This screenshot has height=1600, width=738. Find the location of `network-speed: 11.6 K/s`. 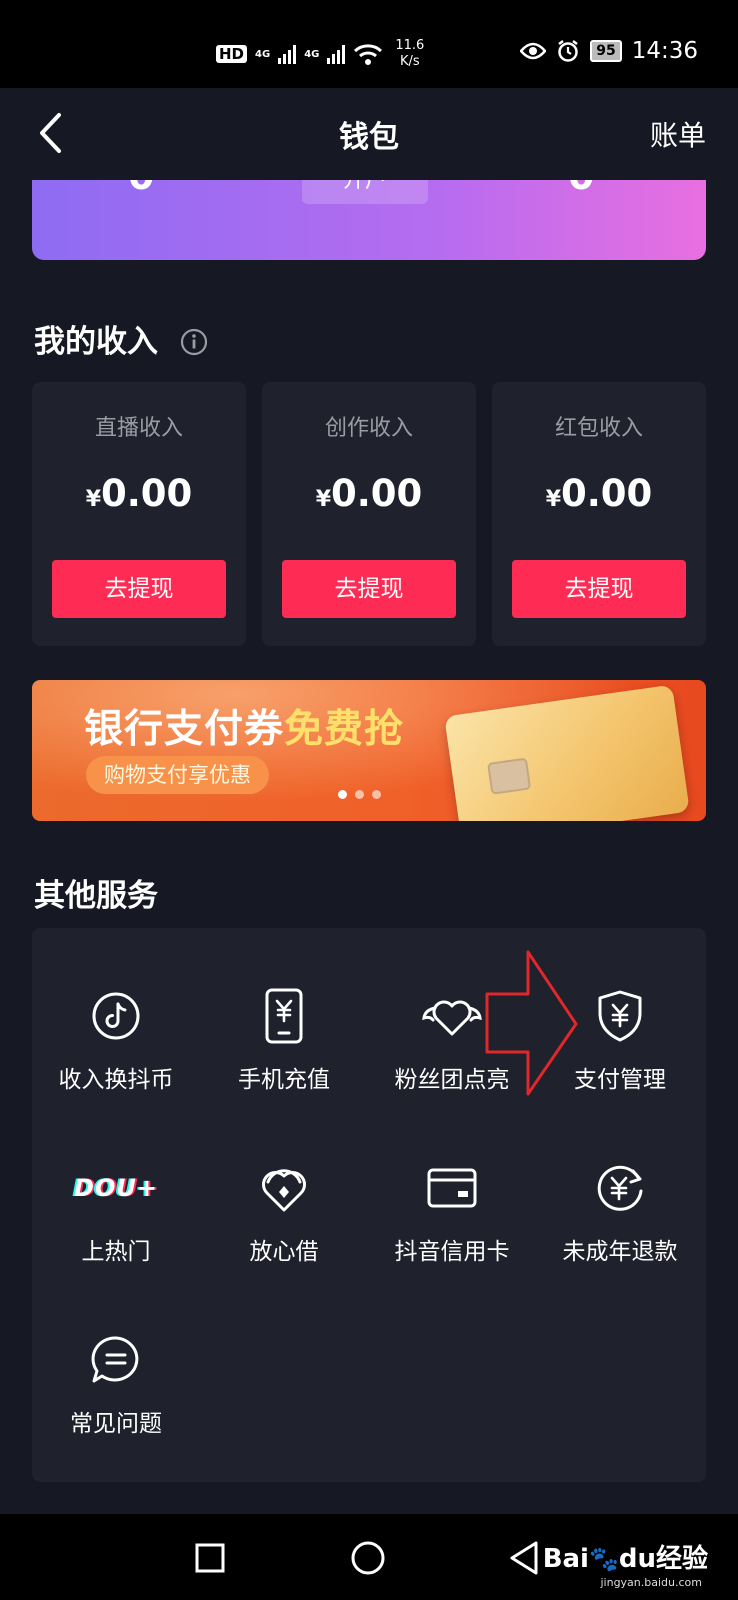

network-speed: 11.6 K/s is located at coordinates (409, 54).